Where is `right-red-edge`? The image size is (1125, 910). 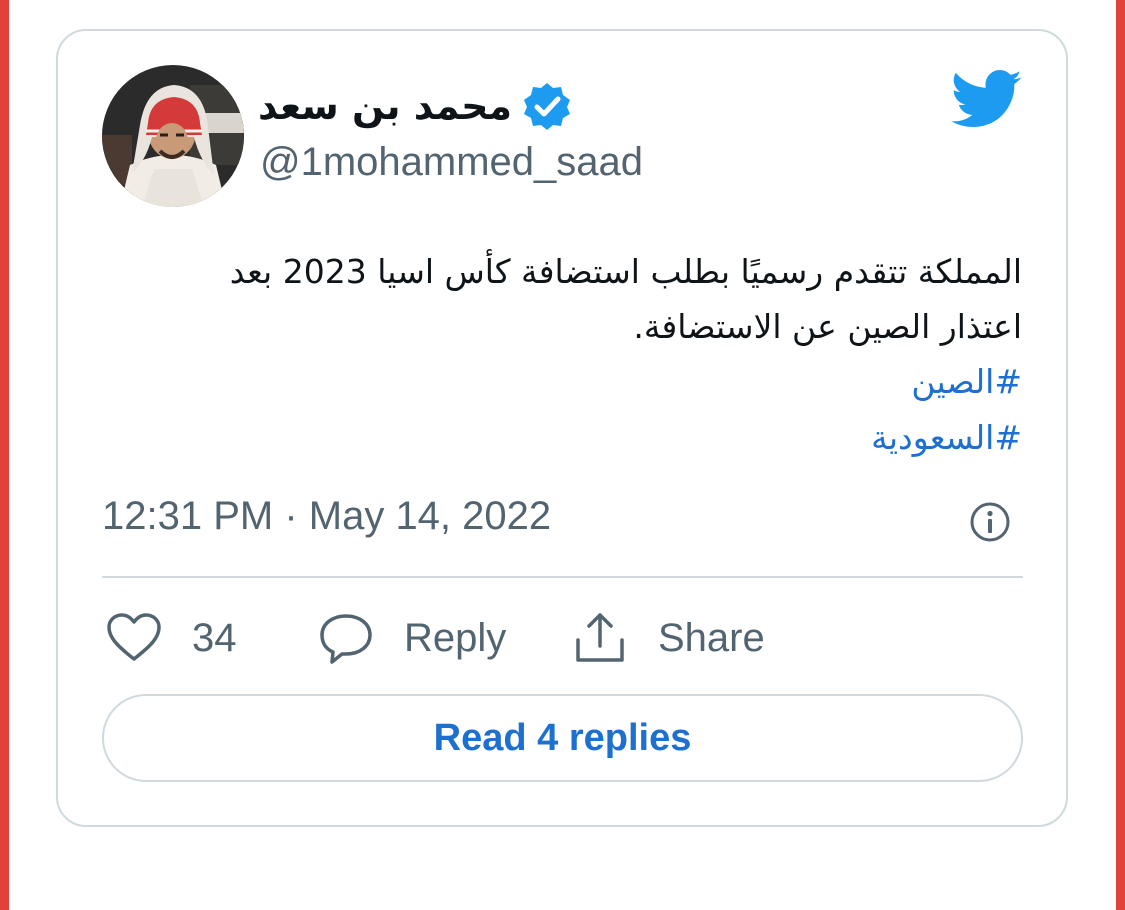
right-red-edge is located at coordinates (1120, 455).